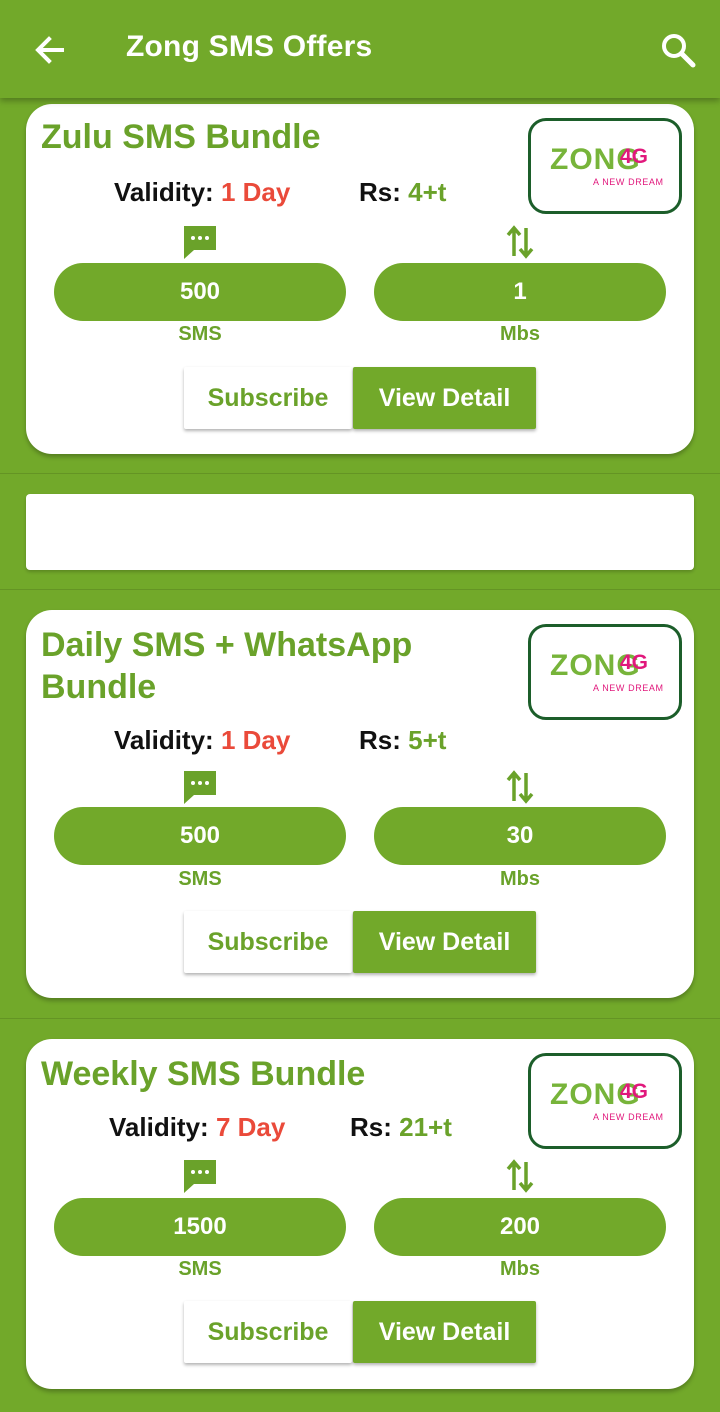 The height and width of the screenshot is (1412, 720). What do you see at coordinates (427, 192) in the screenshot?
I see `price-value: 4+t` at bounding box center [427, 192].